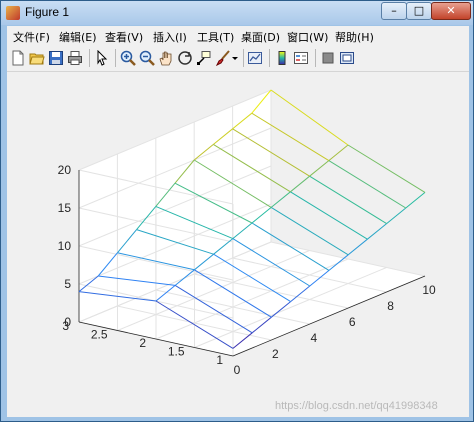 The image size is (474, 422). I want to click on legend-icon, so click(301, 58).